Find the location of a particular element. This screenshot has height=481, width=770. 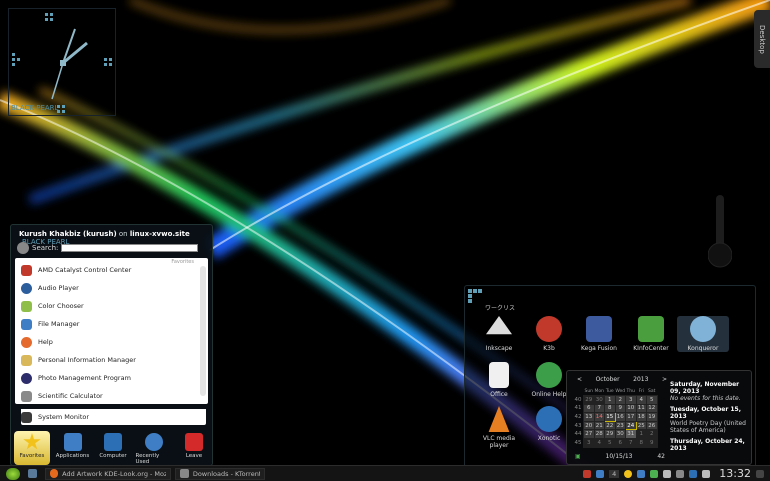

week-number: 42 is located at coordinates (578, 417).